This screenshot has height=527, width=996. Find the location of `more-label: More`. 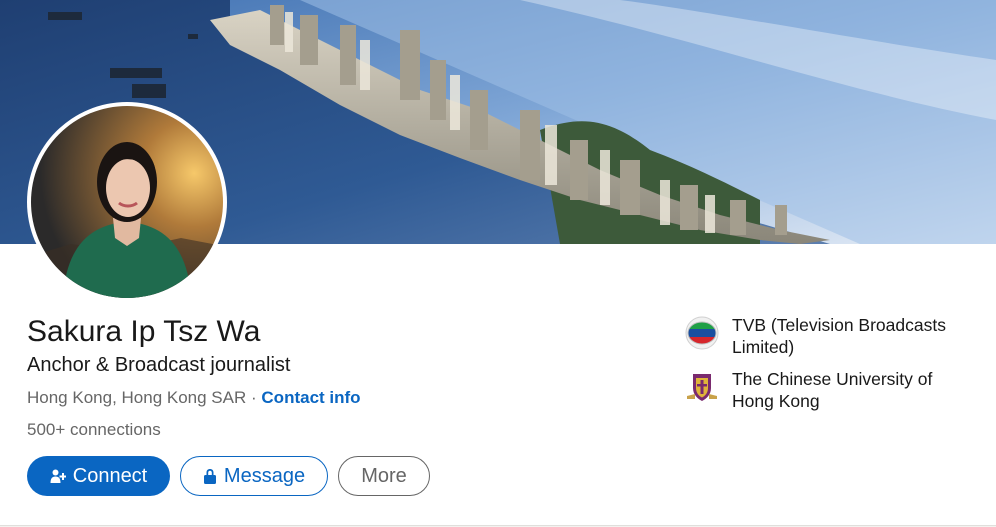

more-label: More is located at coordinates (384, 475).